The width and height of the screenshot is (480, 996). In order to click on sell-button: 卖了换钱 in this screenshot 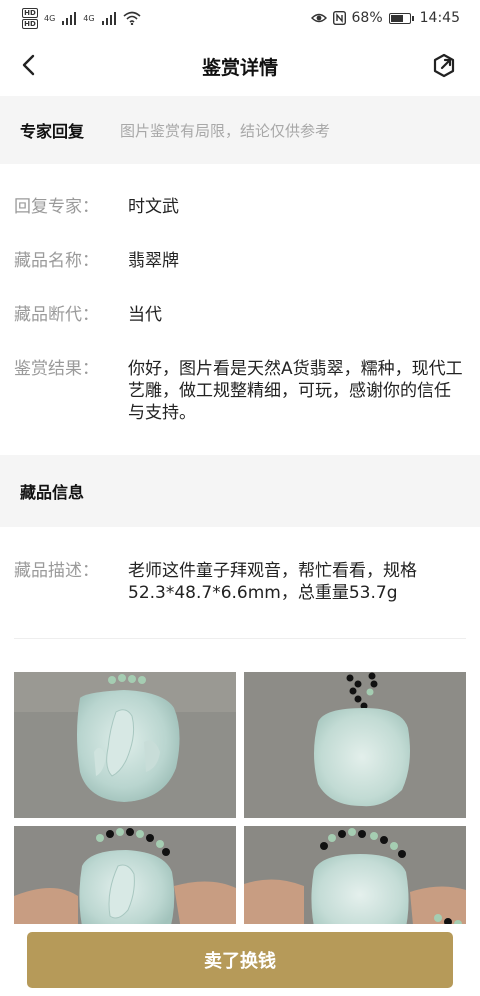, I will do `click(240, 960)`.